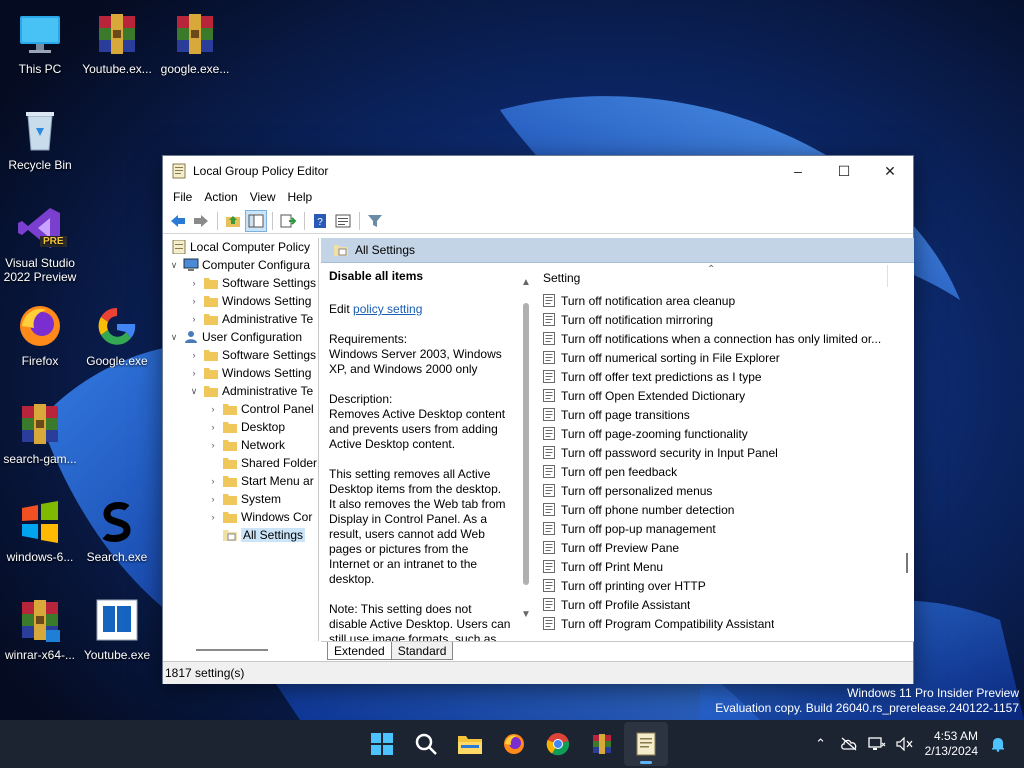 The width and height of the screenshot is (1024, 768). I want to click on up-folder-button, so click(233, 221).